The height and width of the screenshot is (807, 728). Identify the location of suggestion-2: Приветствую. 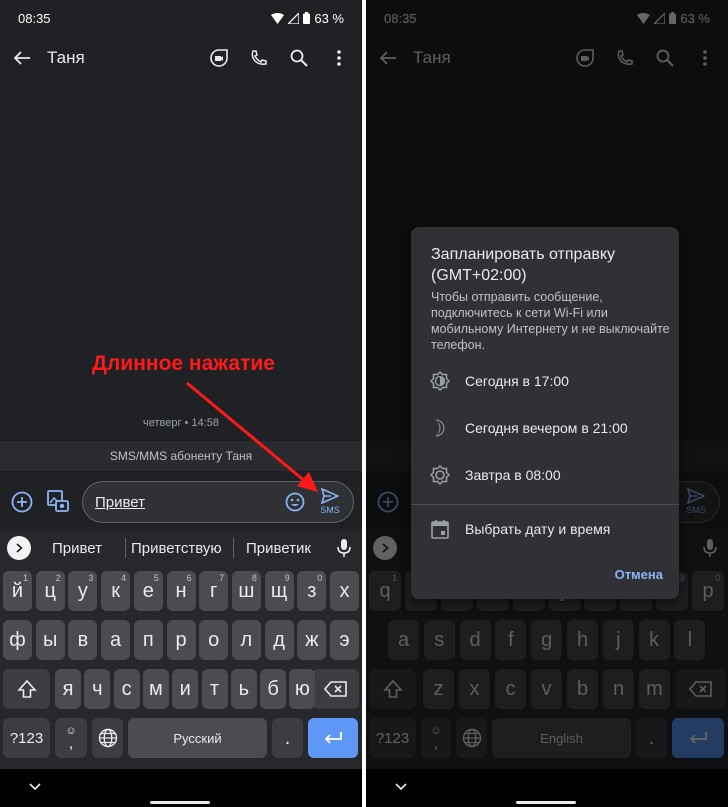
(176, 548).